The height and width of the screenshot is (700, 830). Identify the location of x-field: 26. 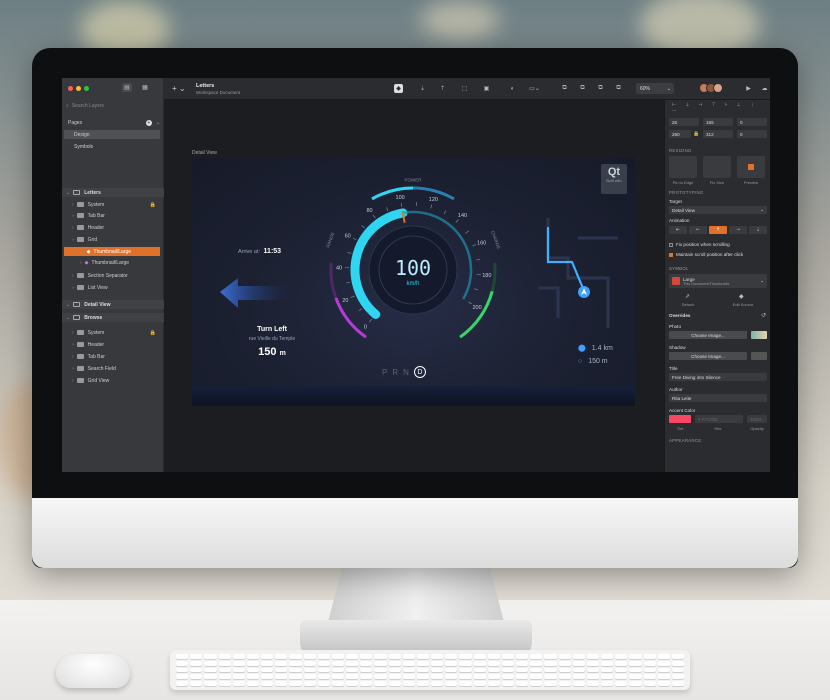
(684, 122).